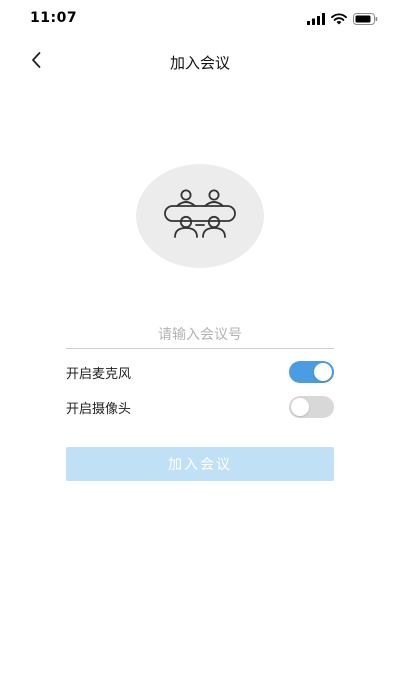 Image resolution: width=400 pixels, height=700 pixels. What do you see at coordinates (311, 372) in the screenshot?
I see `microphone-toggle` at bounding box center [311, 372].